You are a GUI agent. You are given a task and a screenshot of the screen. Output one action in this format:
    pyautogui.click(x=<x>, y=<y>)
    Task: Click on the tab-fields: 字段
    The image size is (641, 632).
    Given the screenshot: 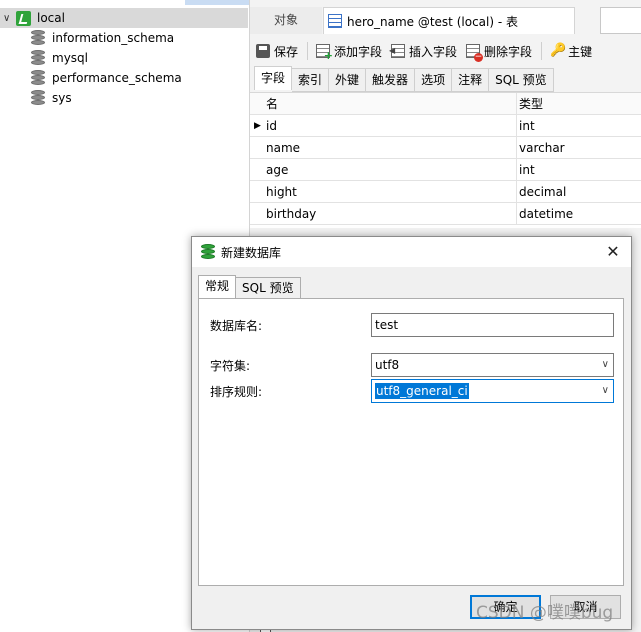 What is the action you would take?
    pyautogui.click(x=273, y=78)
    